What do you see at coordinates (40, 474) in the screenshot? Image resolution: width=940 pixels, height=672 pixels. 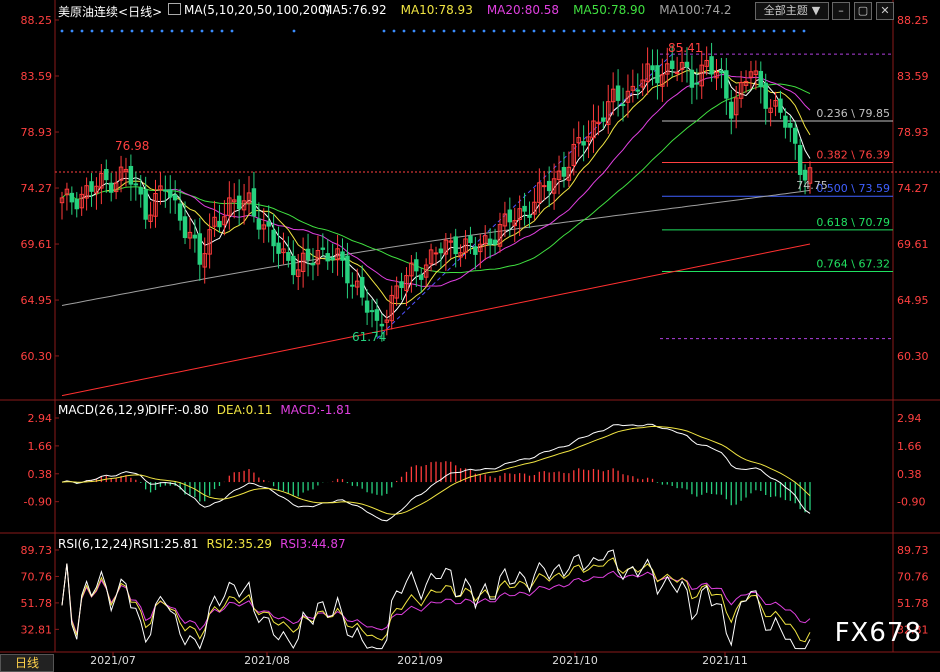 I see `macd-tick-left: 0.38` at bounding box center [40, 474].